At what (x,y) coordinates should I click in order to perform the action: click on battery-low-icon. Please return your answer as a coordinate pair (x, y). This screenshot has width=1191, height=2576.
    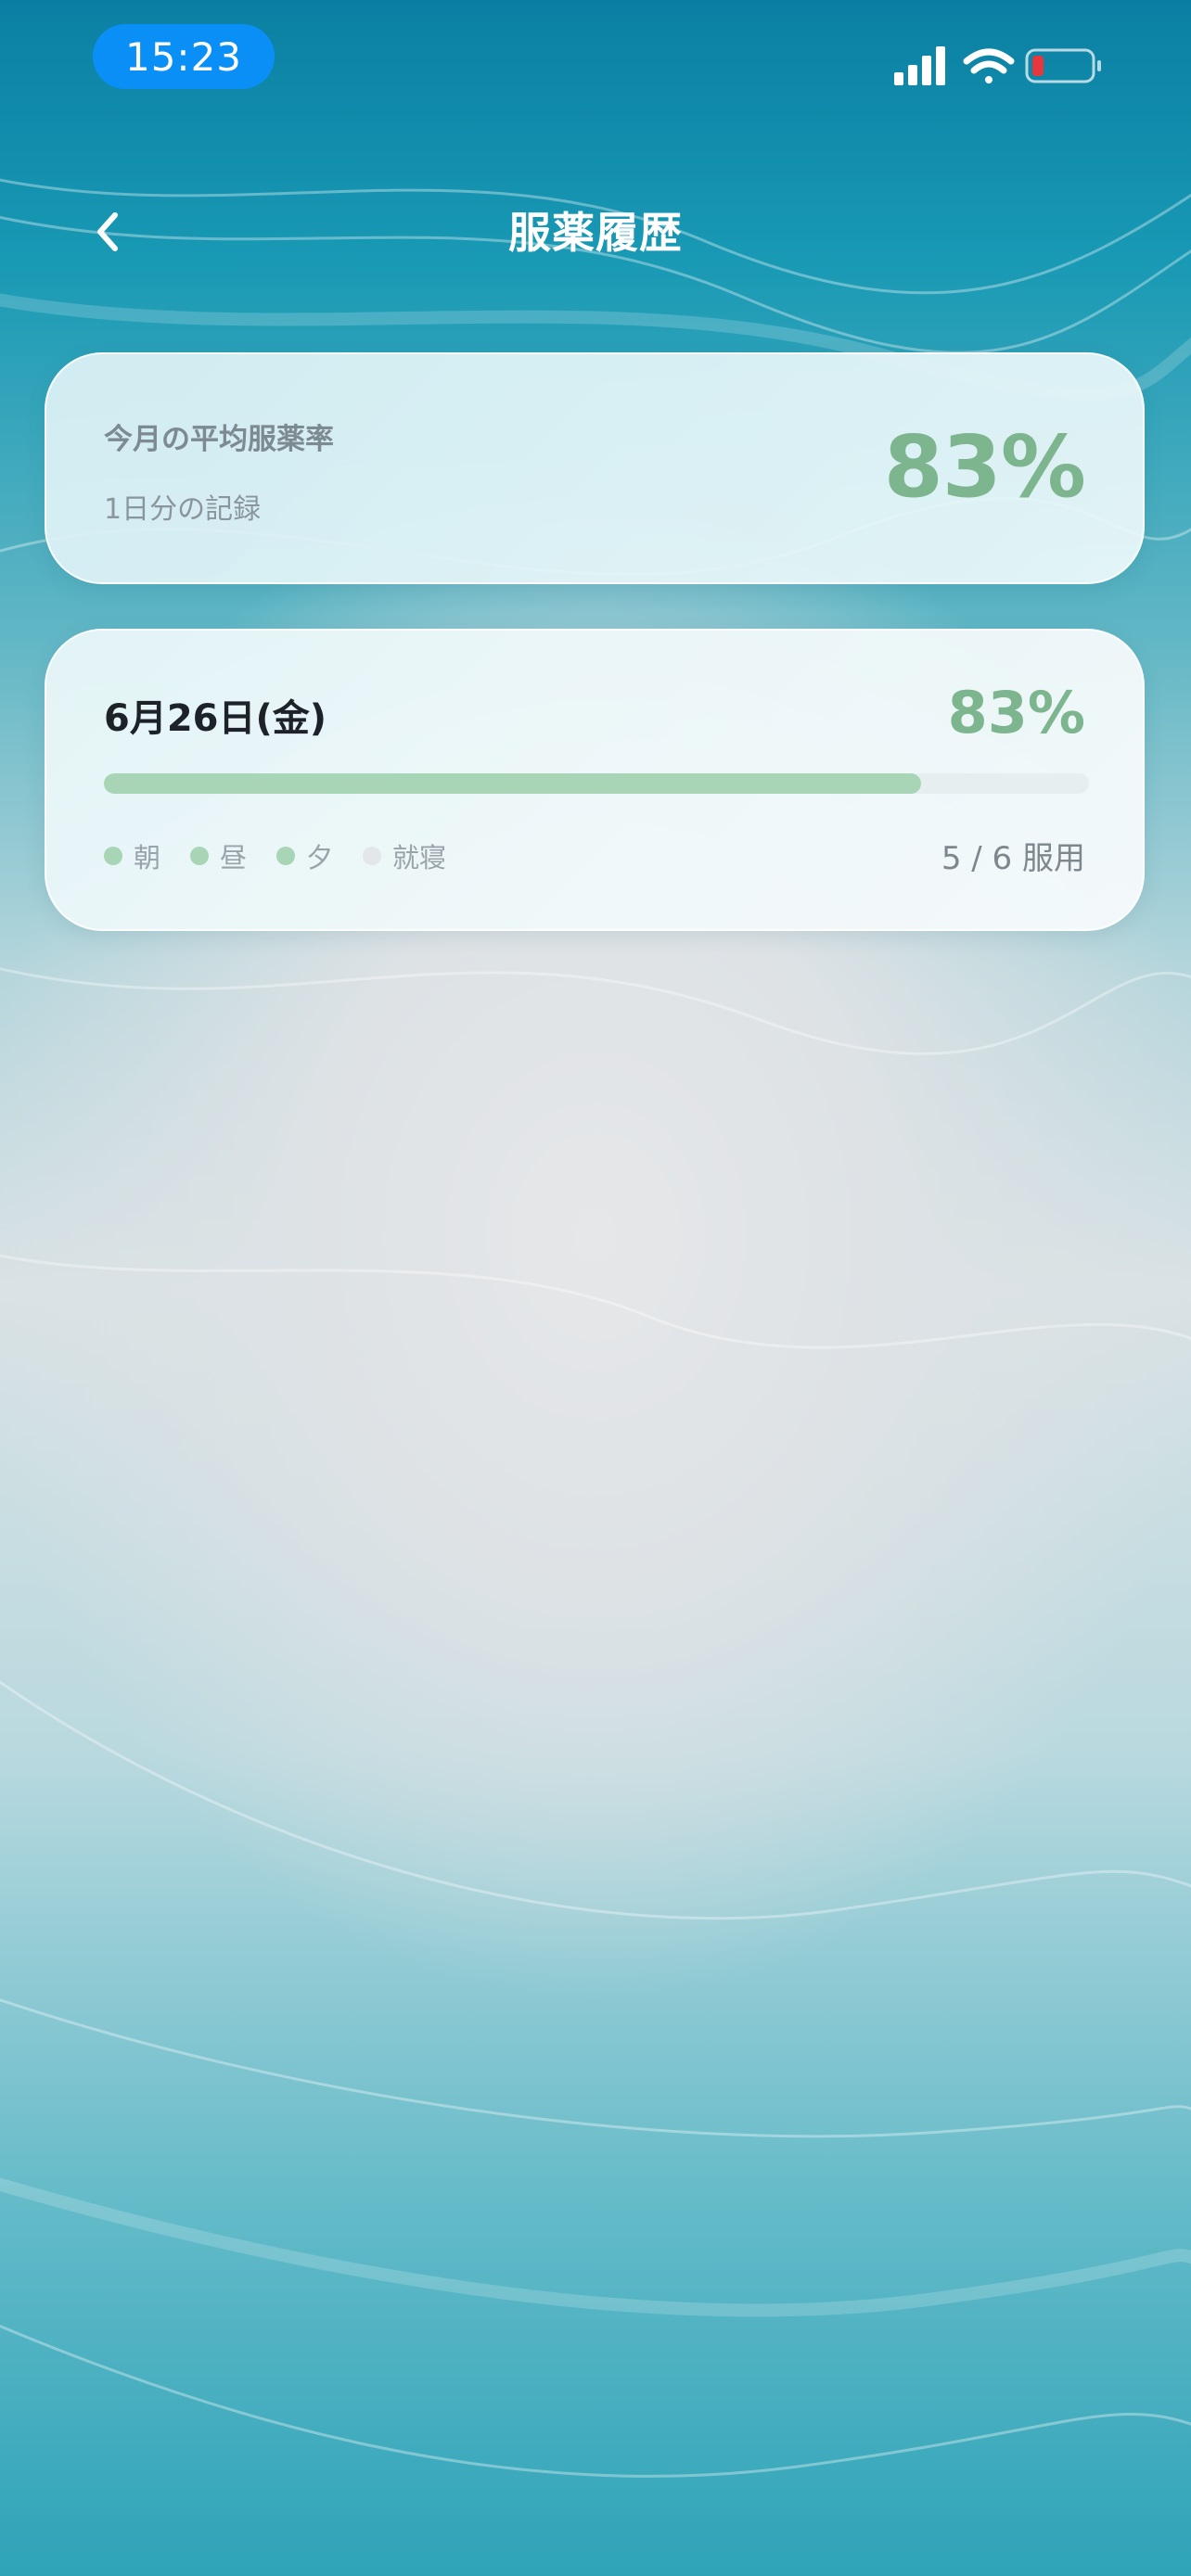
    Looking at the image, I should click on (1063, 66).